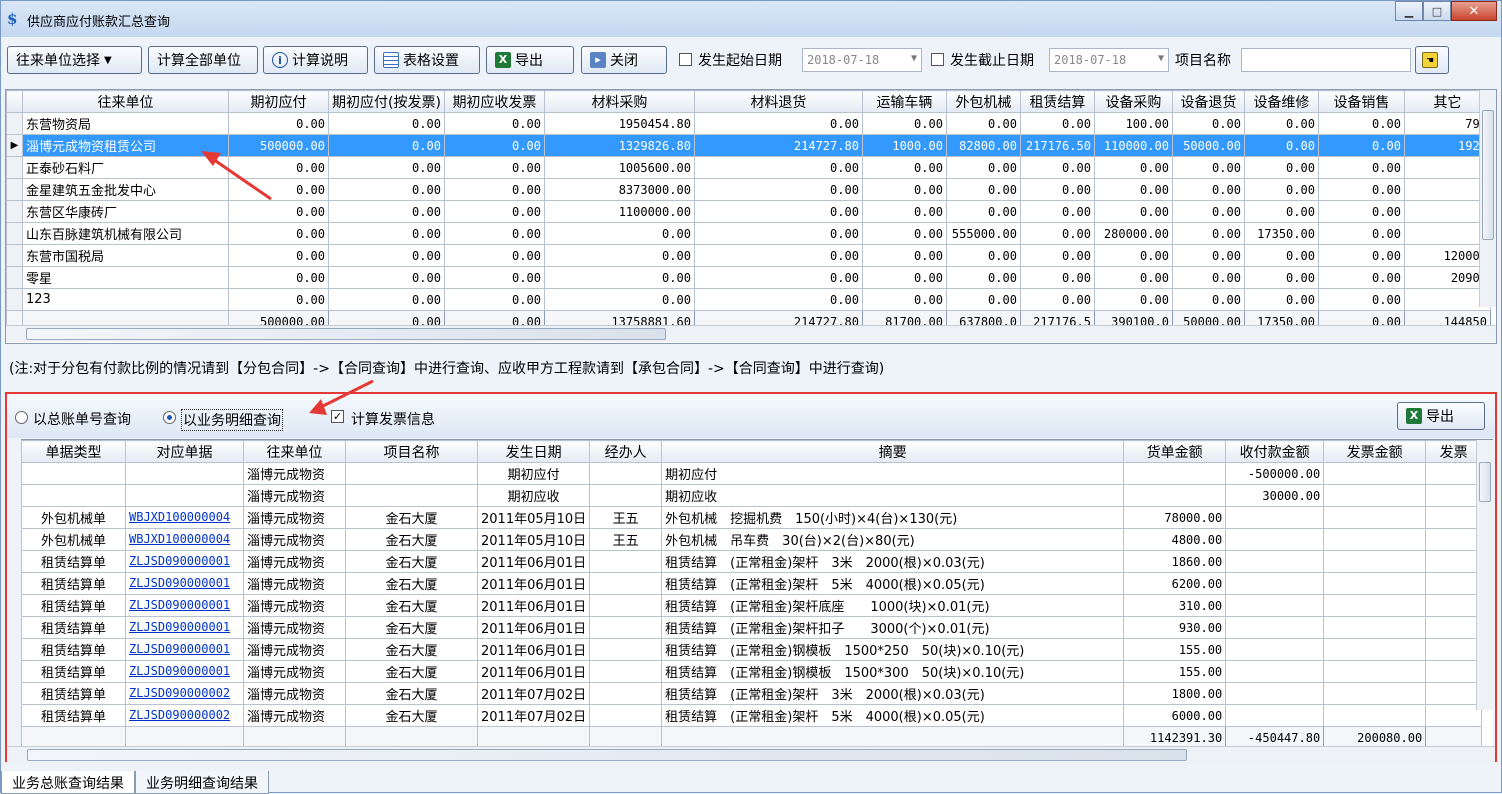  Describe the element at coordinates (1375, 451) in the screenshot. I see `column-header: 发票金额` at that location.